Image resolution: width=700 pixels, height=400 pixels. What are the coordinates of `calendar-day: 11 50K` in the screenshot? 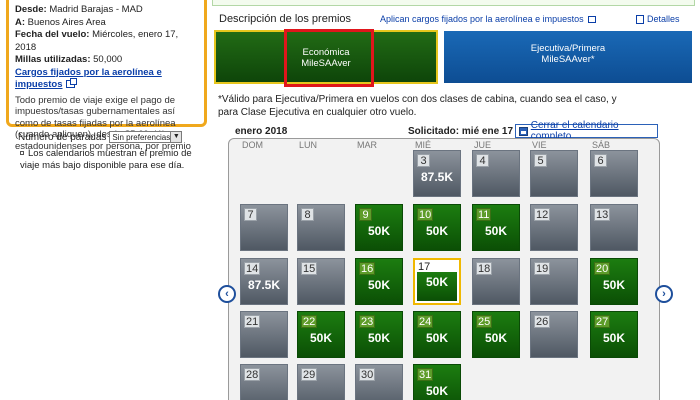 It's located at (496, 227).